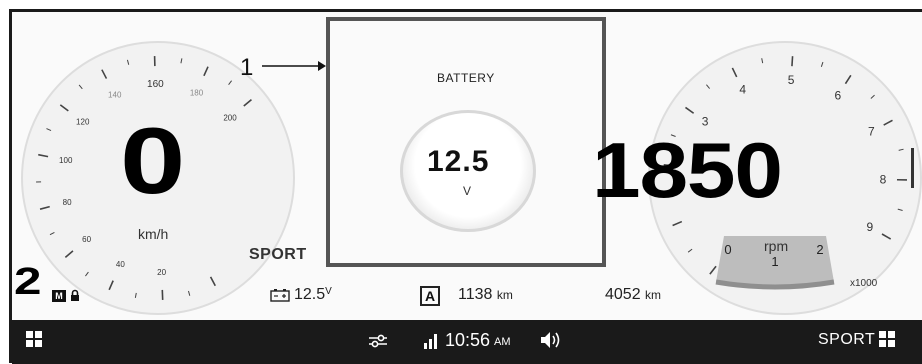  Describe the element at coordinates (653, 295) in the screenshot. I see `odometer-unit: km` at that location.